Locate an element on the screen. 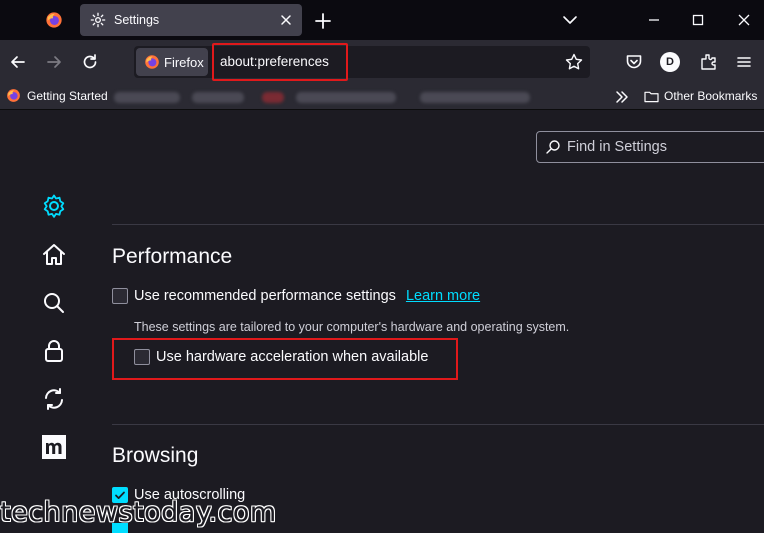 Image resolution: width=764 pixels, height=533 pixels. hardware-acceleration-highlight-box is located at coordinates (285, 359).